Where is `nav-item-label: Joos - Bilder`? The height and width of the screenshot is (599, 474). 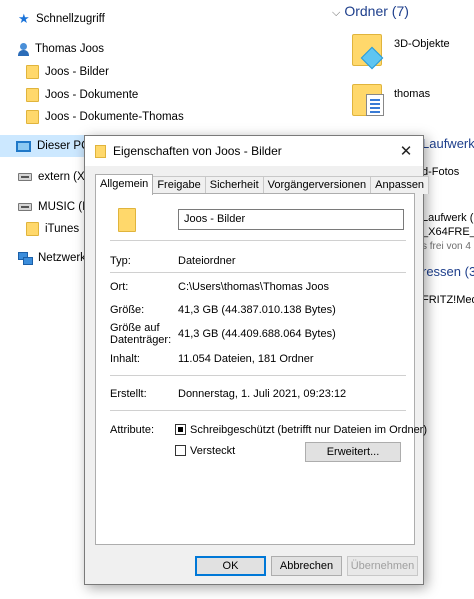
nav-item-label: Joos - Bilder is located at coordinates (77, 72).